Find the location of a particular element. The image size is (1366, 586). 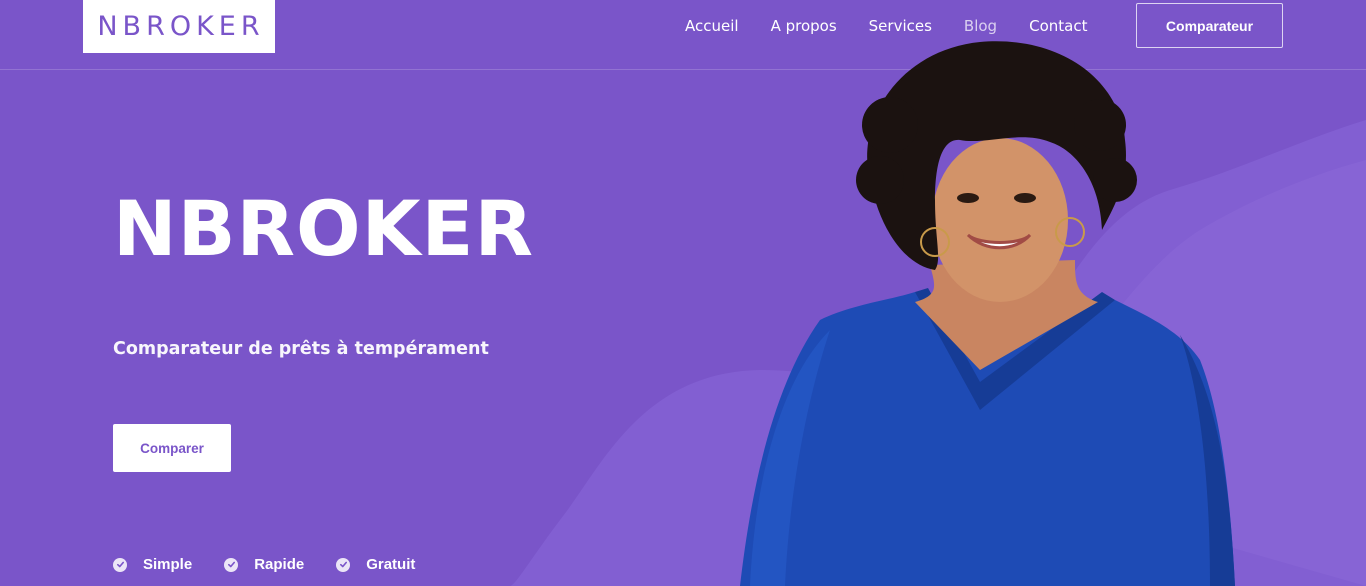

feature-item: Rapide is located at coordinates (264, 564).